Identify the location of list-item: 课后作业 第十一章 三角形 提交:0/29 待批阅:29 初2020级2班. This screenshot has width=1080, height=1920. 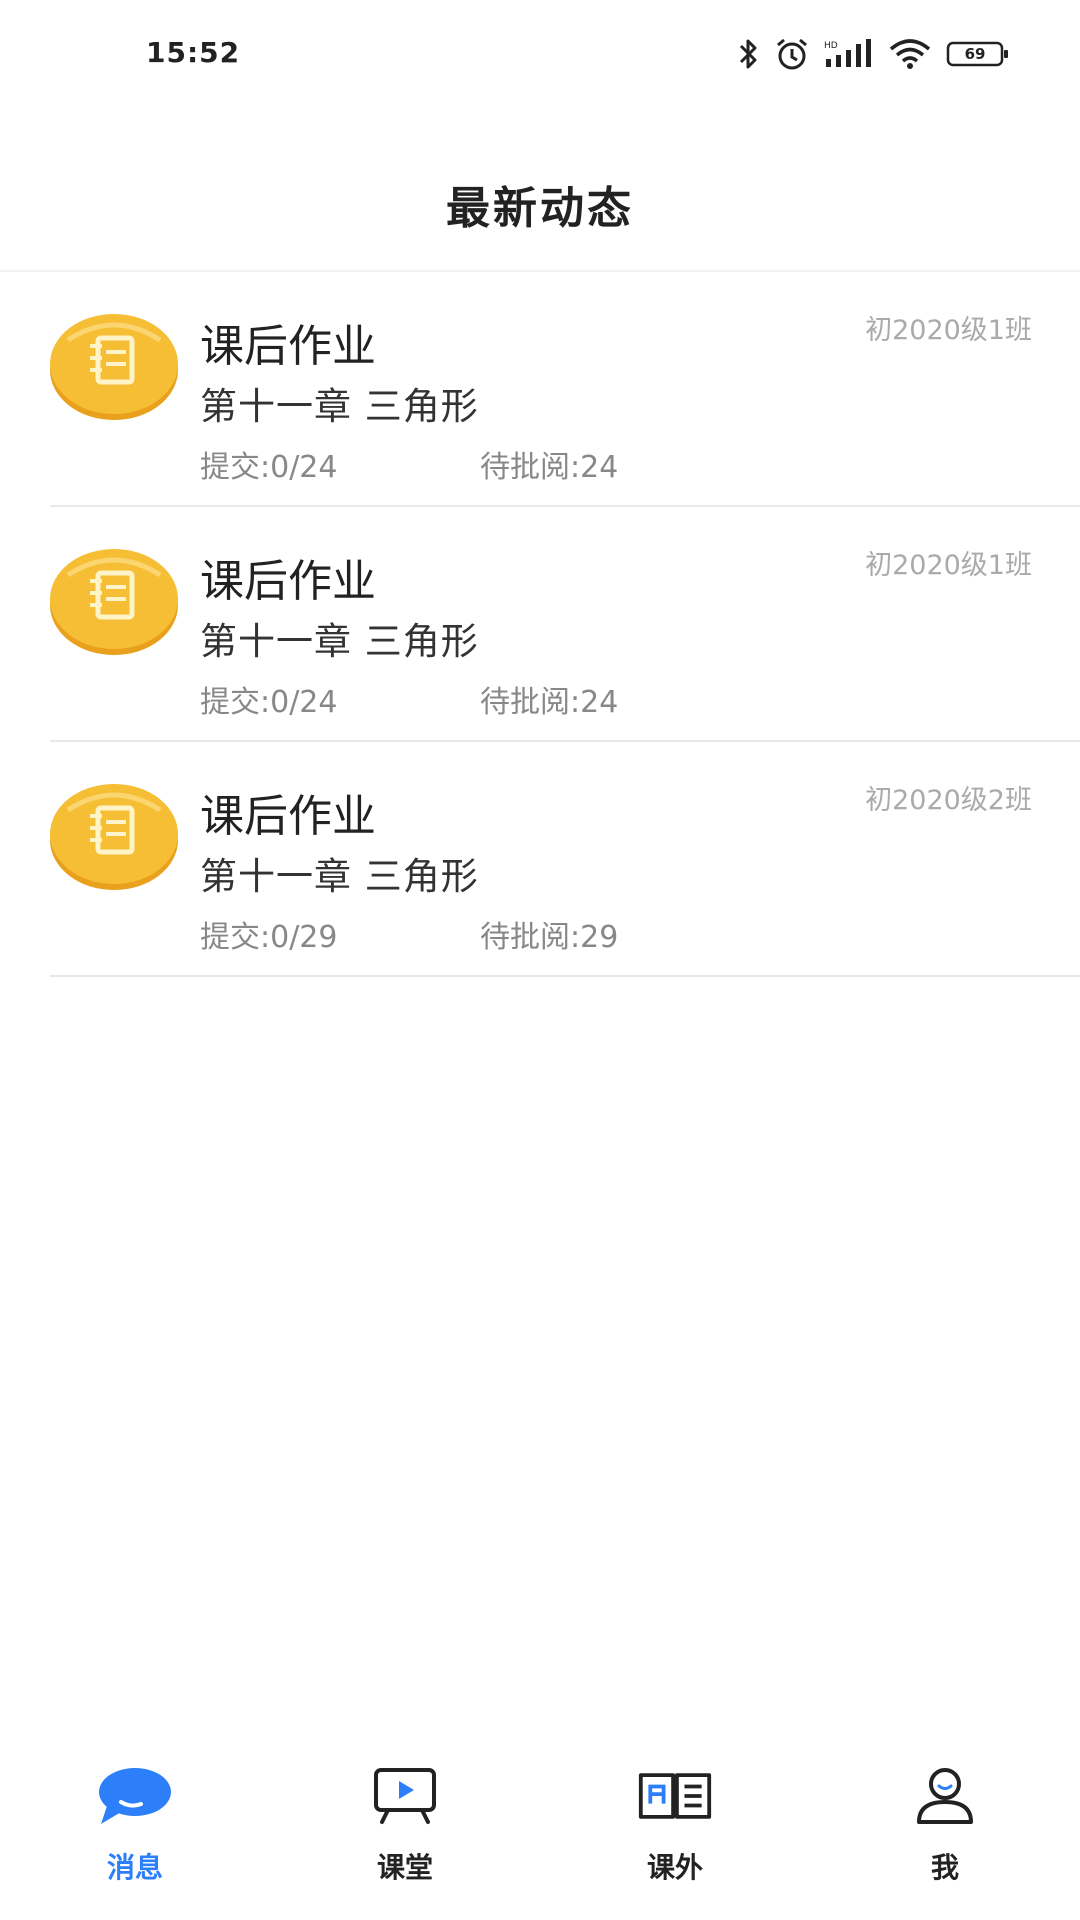
(540, 859).